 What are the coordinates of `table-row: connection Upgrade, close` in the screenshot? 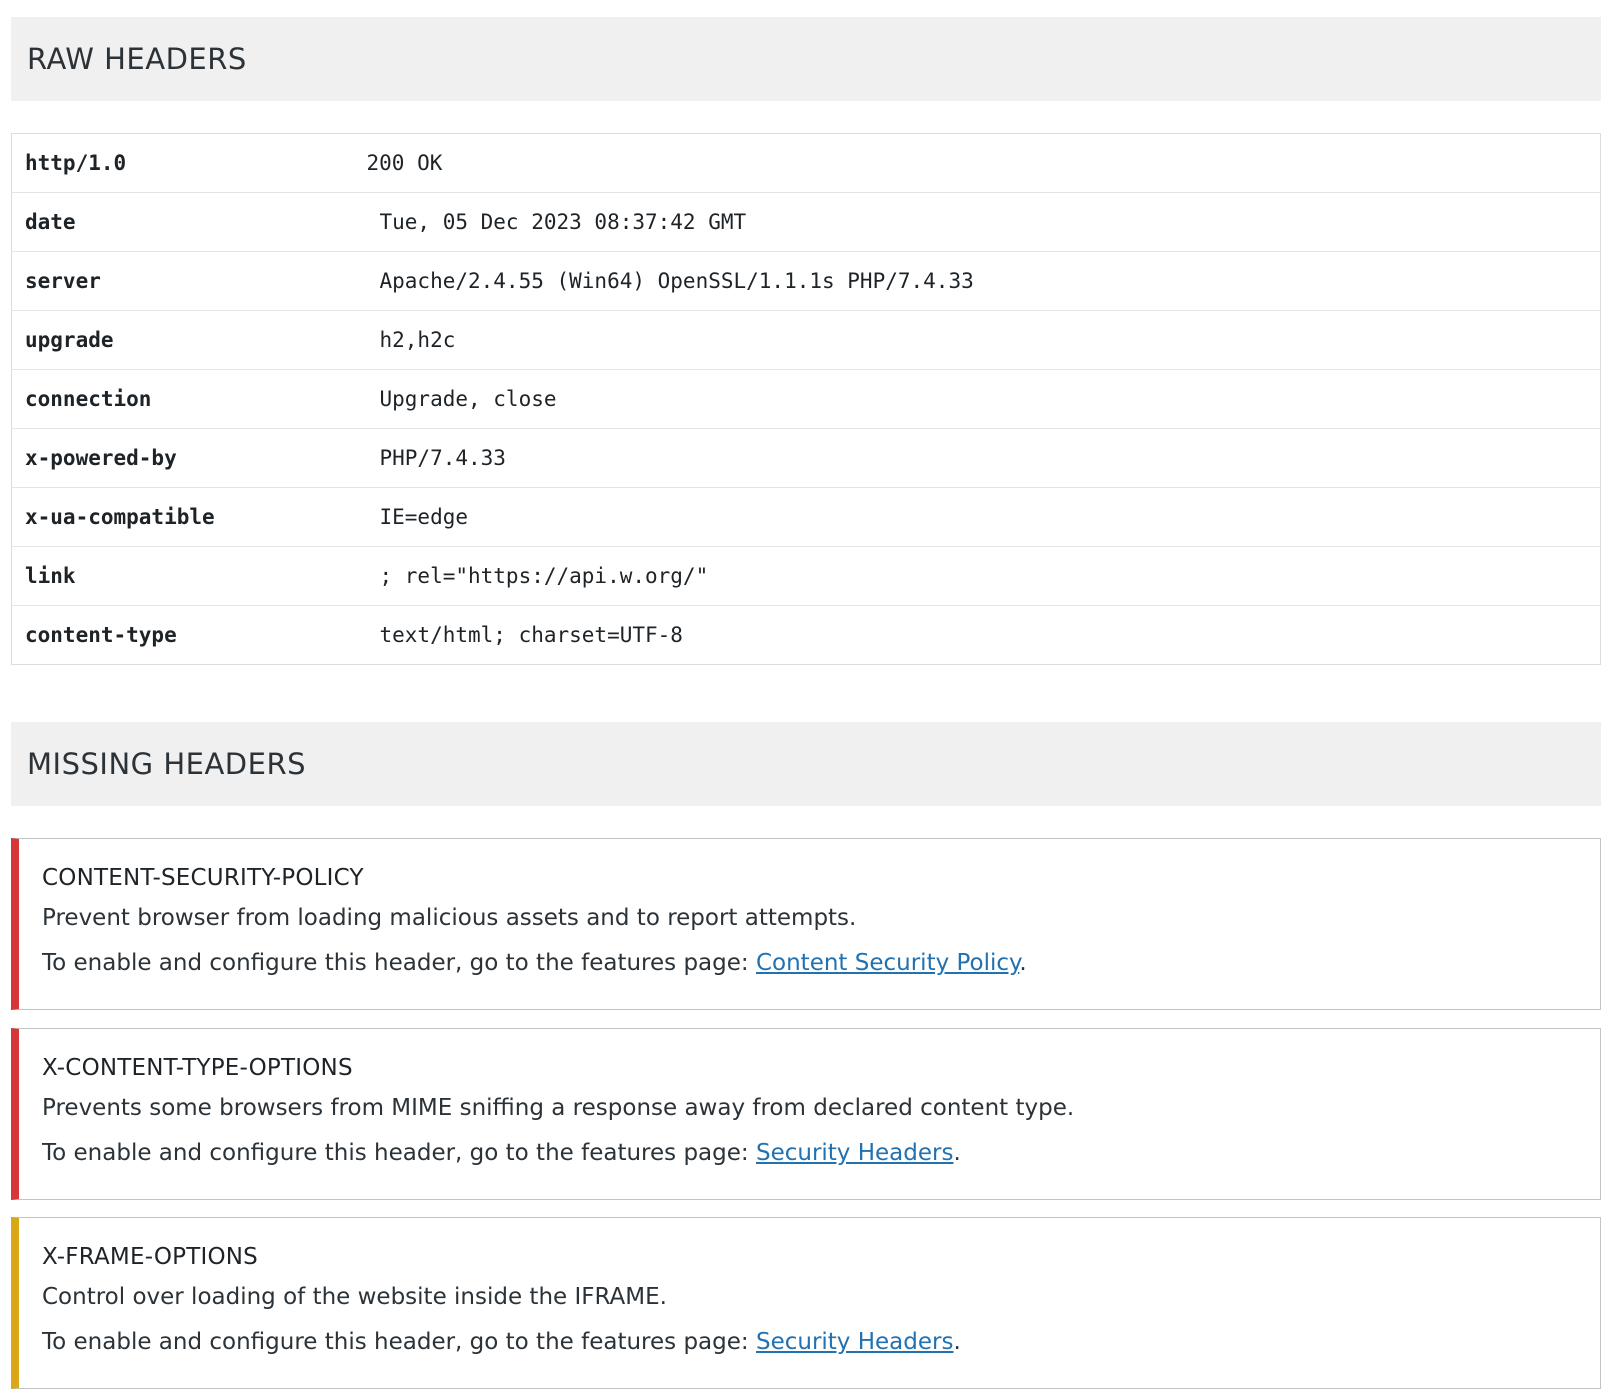 It's located at (806, 399).